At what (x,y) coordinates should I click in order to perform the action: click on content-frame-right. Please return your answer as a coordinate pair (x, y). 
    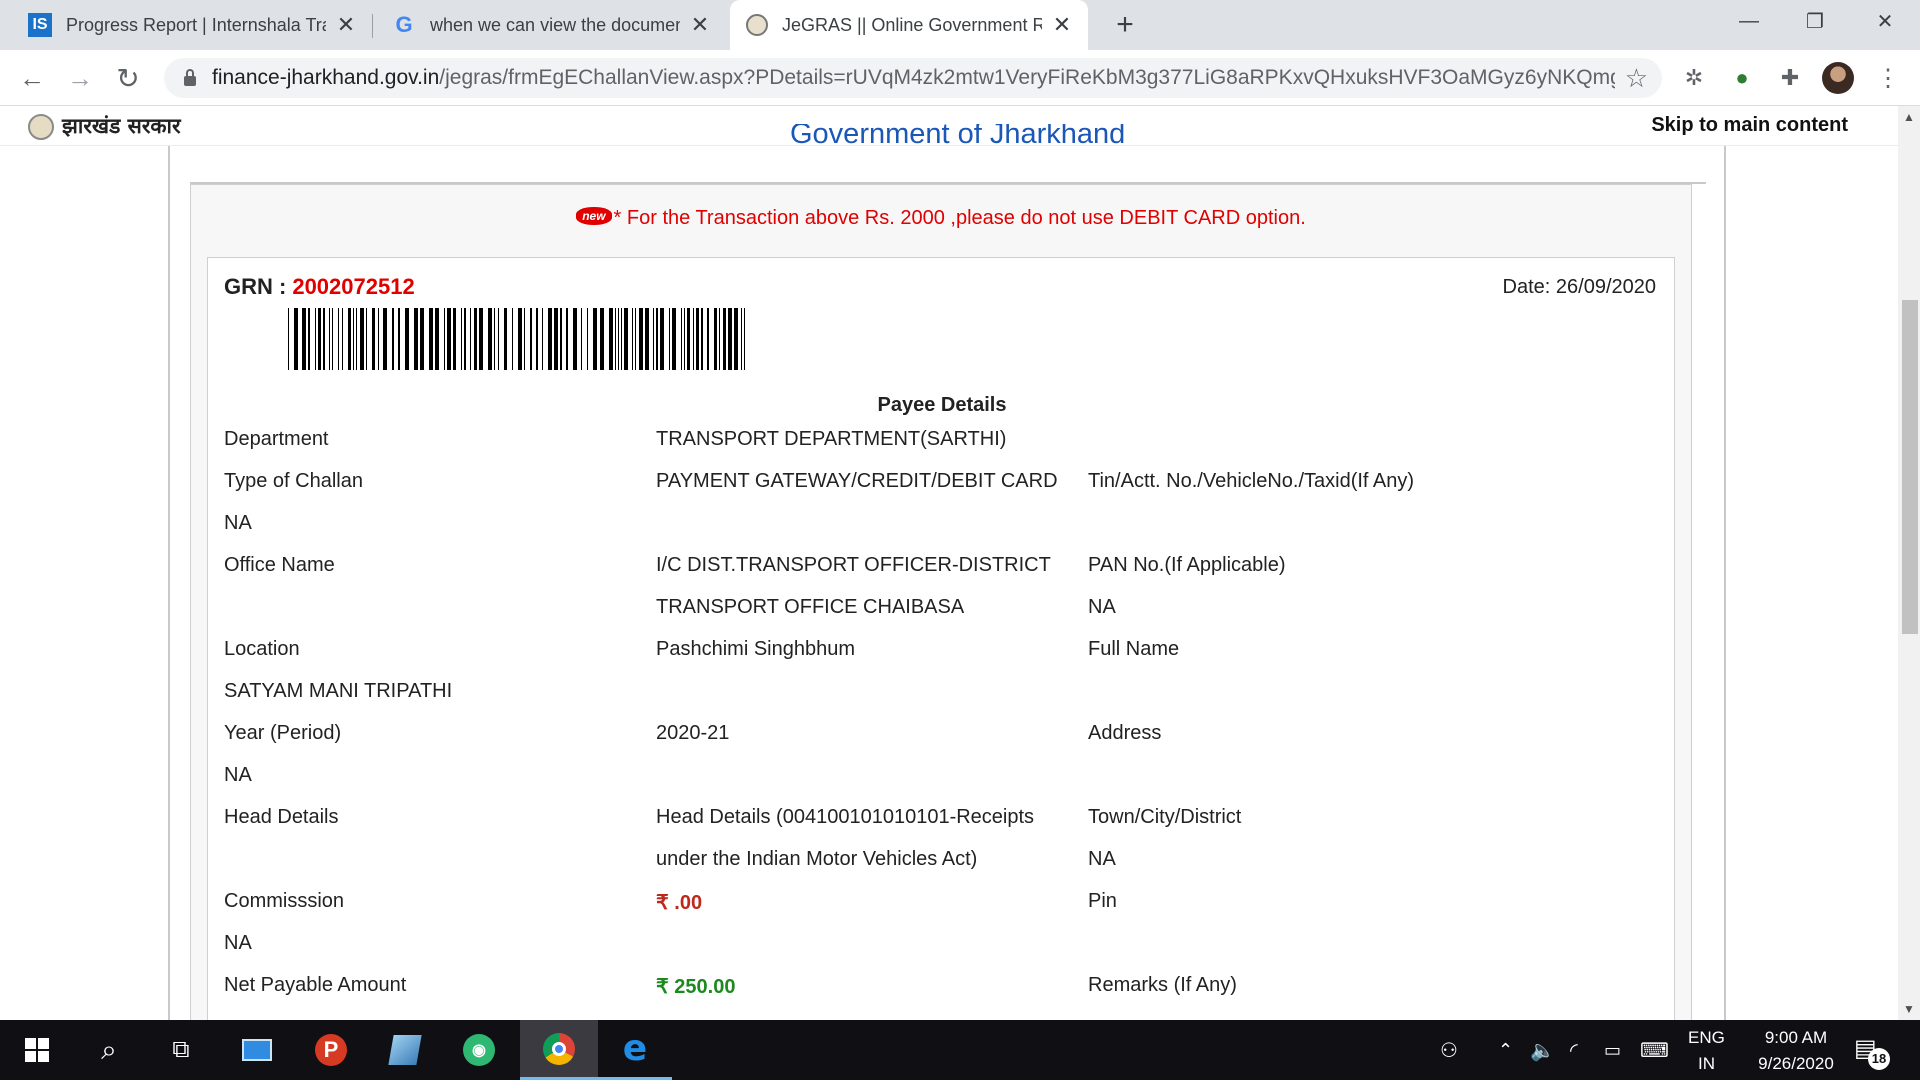
    Looking at the image, I should click on (1725, 583).